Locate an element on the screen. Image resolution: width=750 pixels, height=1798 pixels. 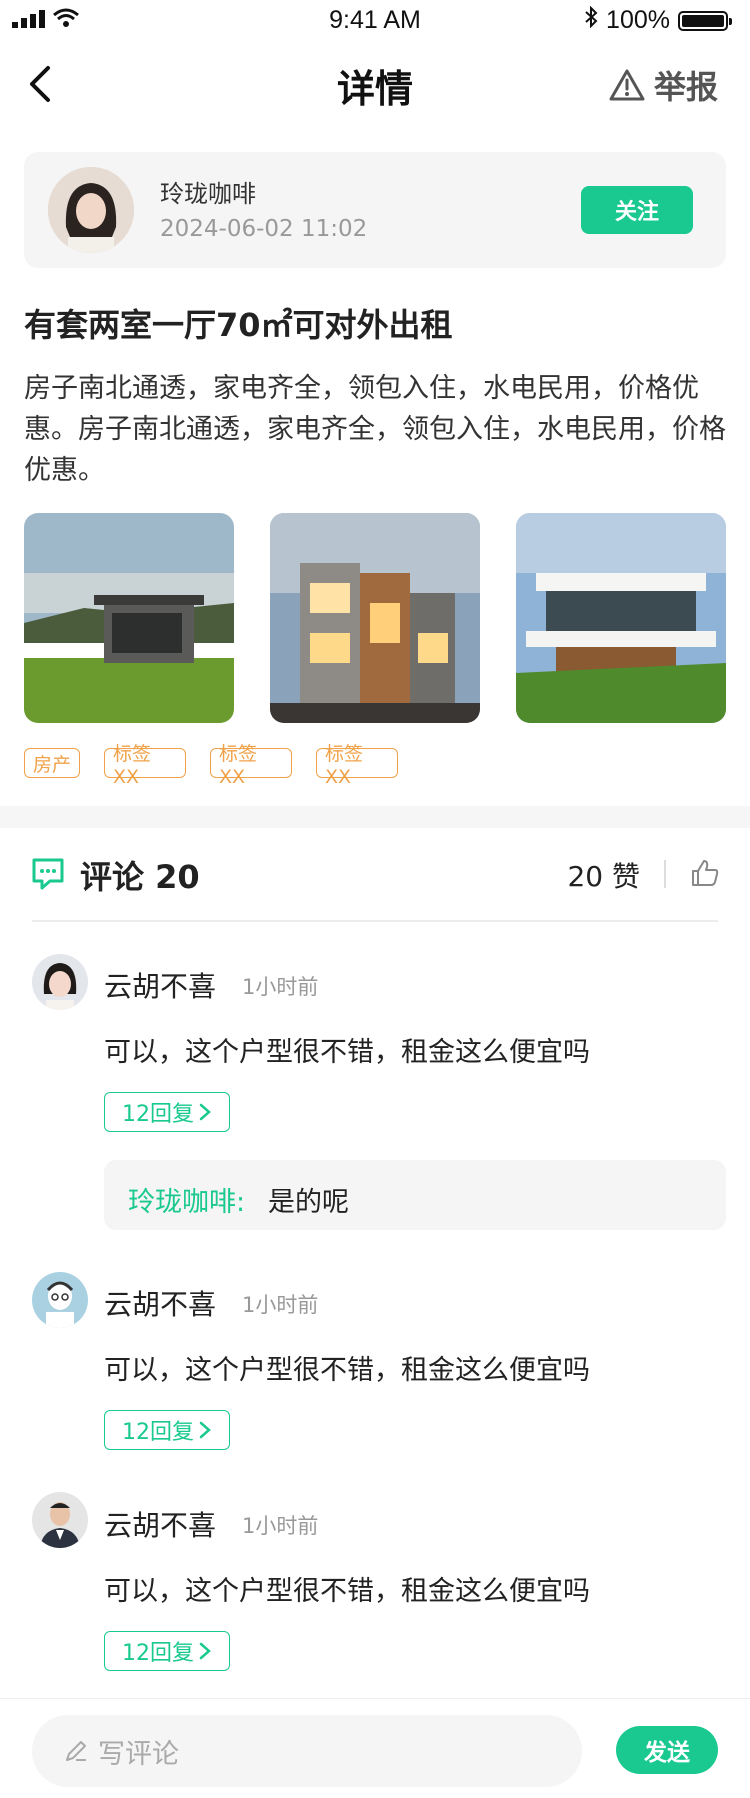
thumbs-up-icon is located at coordinates (705, 875).